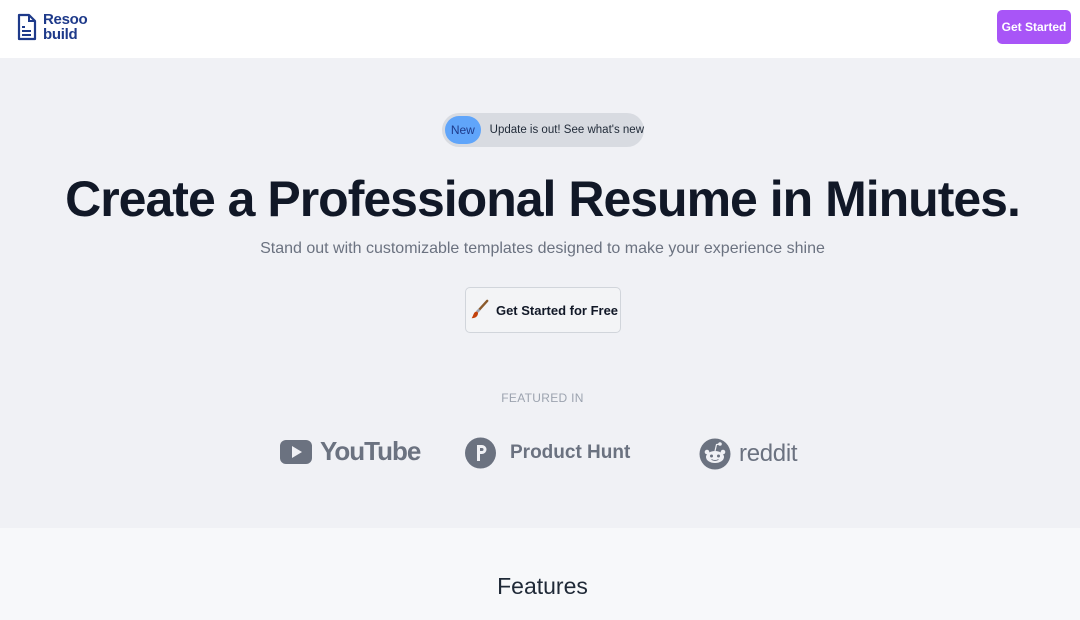  I want to click on reddit-wordmark: reddit, so click(768, 453).